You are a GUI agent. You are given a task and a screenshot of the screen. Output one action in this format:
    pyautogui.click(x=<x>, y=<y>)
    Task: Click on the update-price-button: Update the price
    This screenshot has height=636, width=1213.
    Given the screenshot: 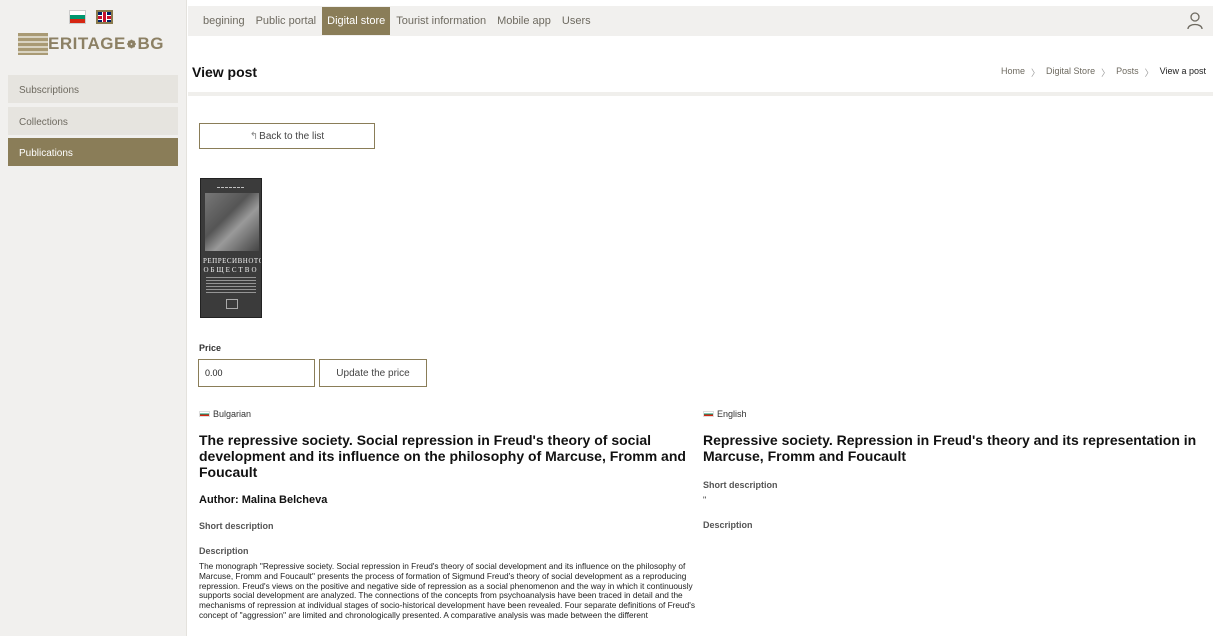 What is the action you would take?
    pyautogui.click(x=373, y=373)
    